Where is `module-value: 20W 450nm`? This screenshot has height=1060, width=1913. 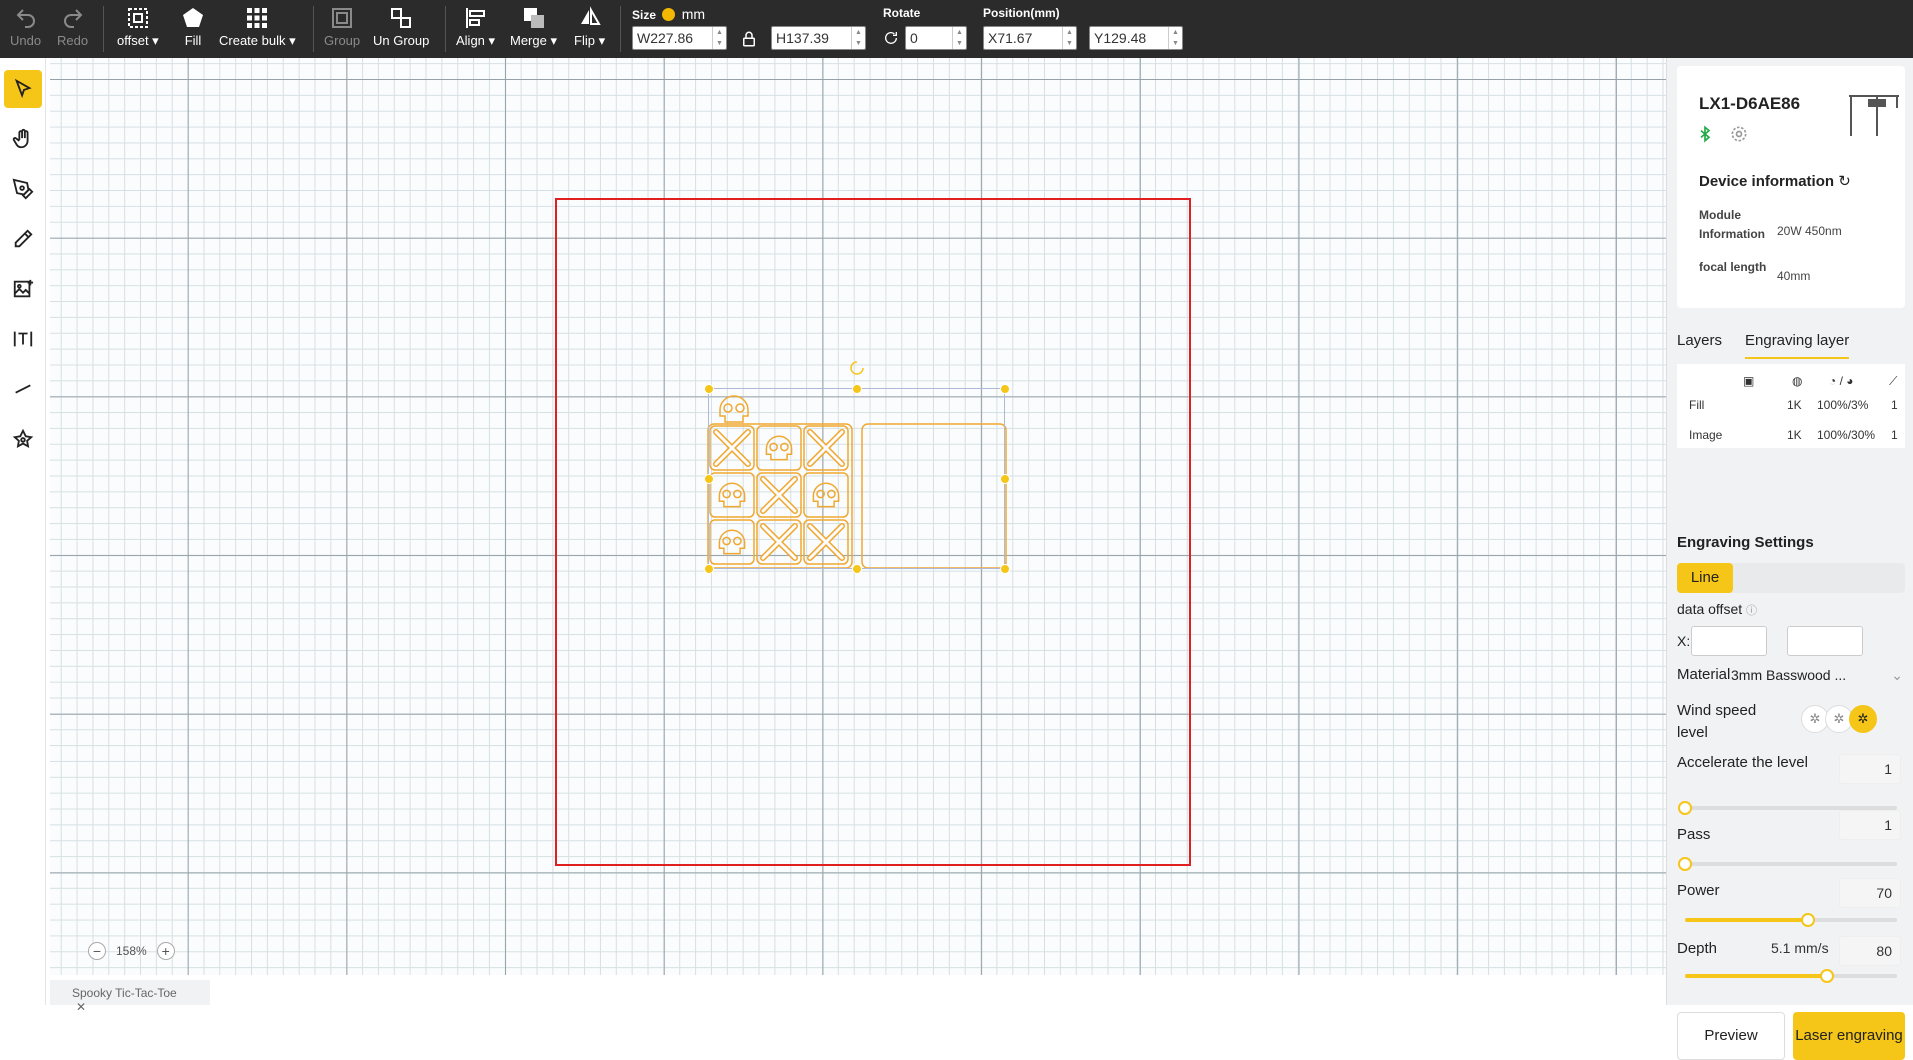
module-value: 20W 450nm is located at coordinates (1809, 231).